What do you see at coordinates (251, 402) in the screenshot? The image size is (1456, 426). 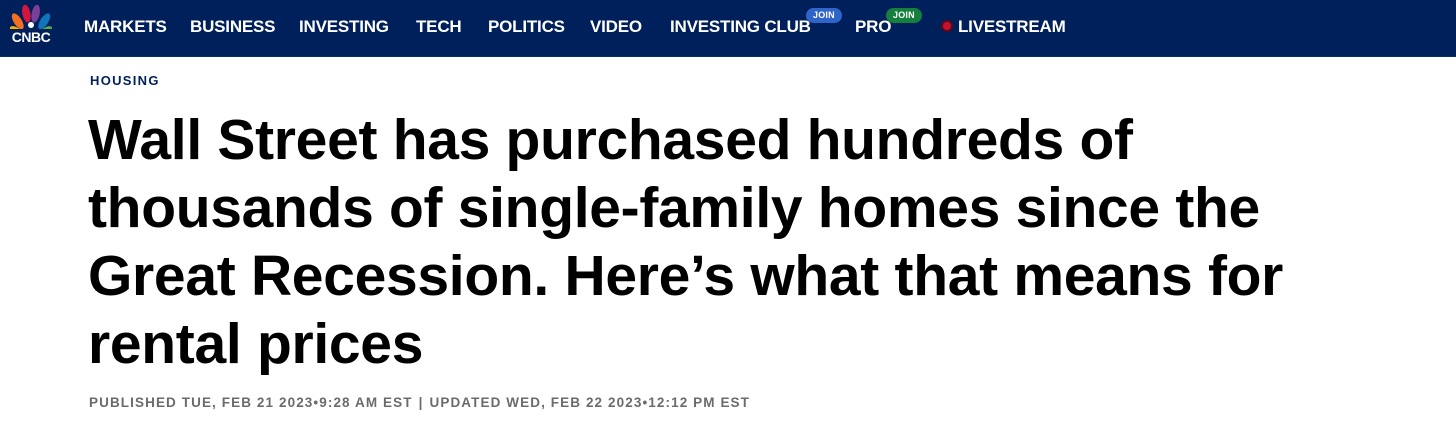 I see `published-time: PUBLISHED TUE, FEB 21 2023•9:28 AM EST` at bounding box center [251, 402].